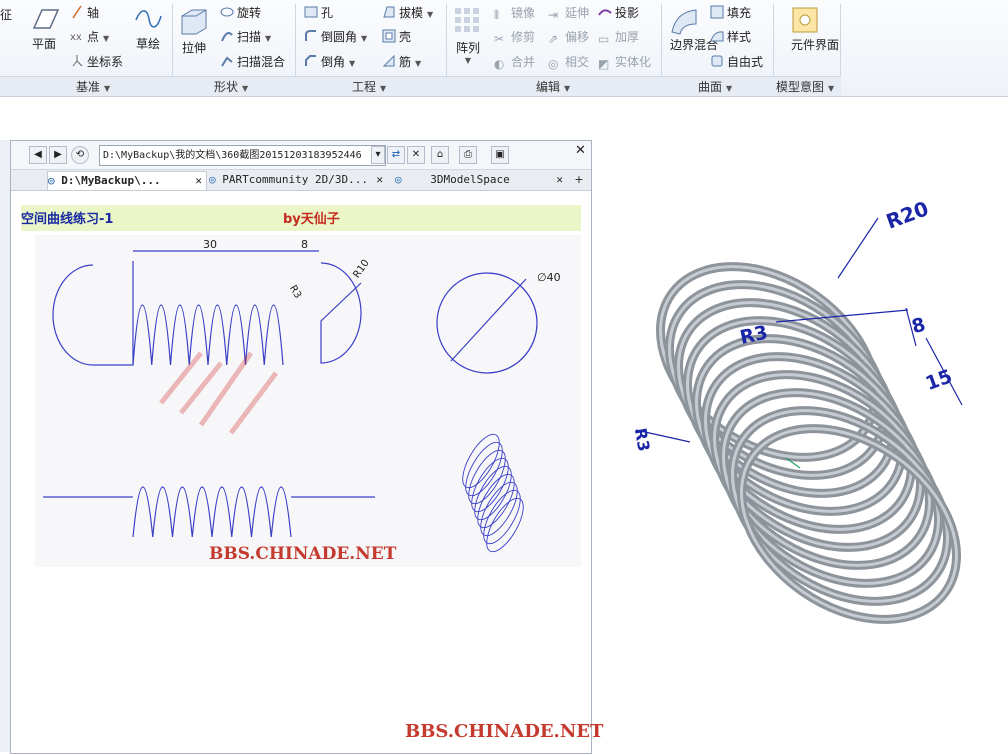 This screenshot has width=1008, height=755. What do you see at coordinates (106, 38) in the screenshot?
I see `point-caret-icon: ▼` at bounding box center [106, 38].